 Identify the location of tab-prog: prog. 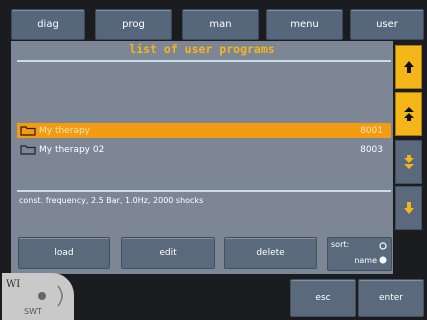
(133, 24).